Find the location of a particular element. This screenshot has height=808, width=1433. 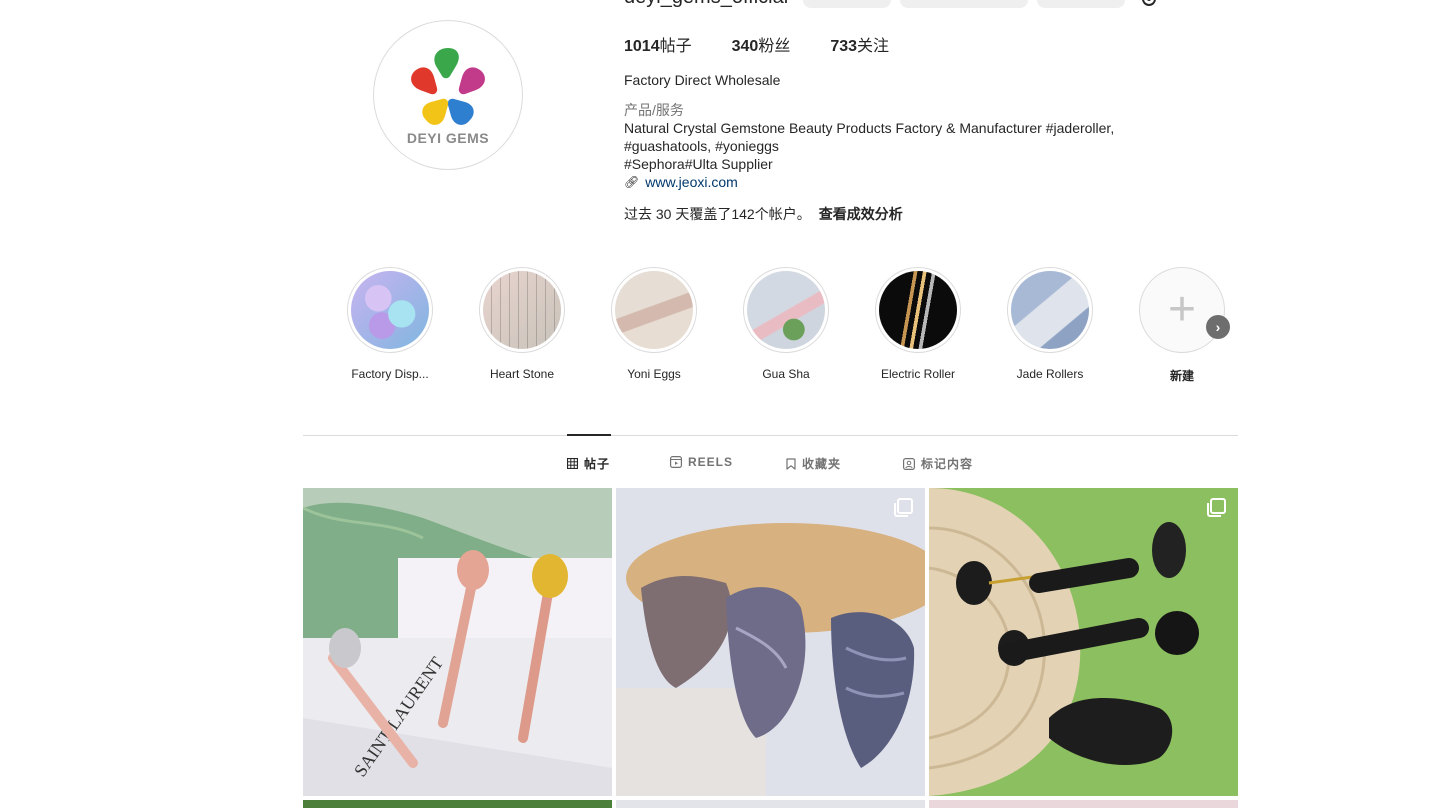

highlight-label: 新建 is located at coordinates (1181, 376).